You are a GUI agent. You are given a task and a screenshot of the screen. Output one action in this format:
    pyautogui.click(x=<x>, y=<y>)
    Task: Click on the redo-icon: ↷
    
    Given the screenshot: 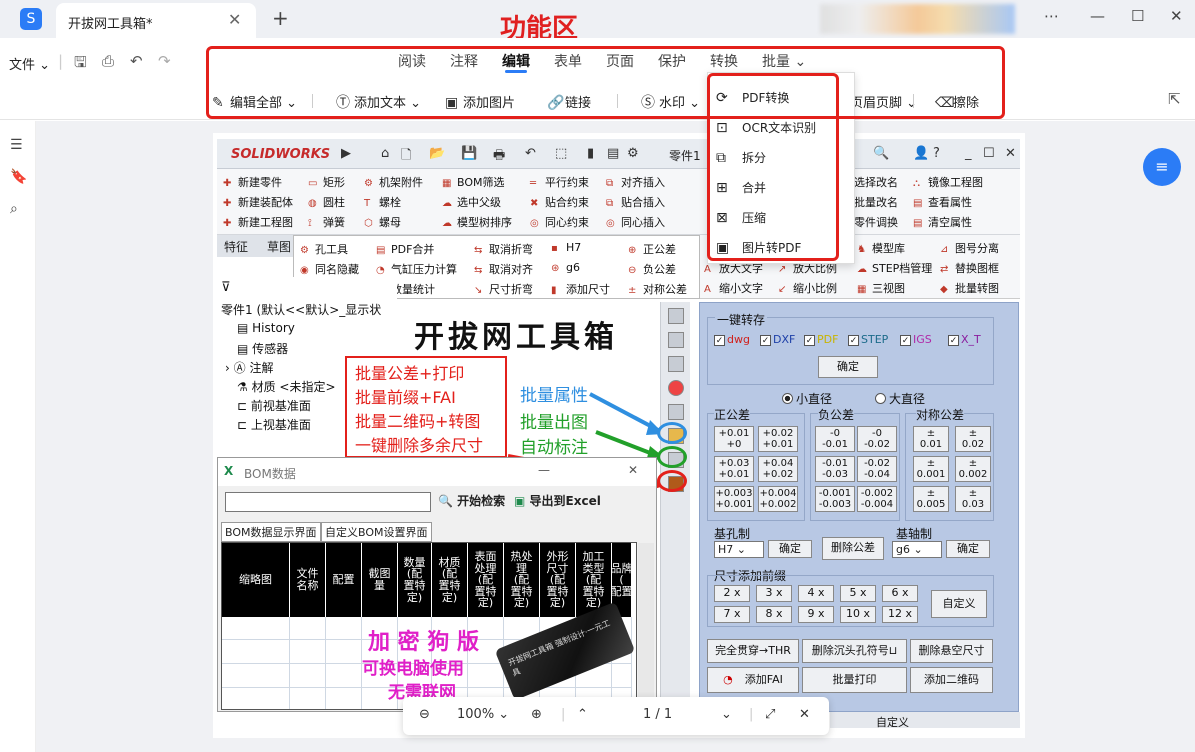 What is the action you would take?
    pyautogui.click(x=164, y=61)
    